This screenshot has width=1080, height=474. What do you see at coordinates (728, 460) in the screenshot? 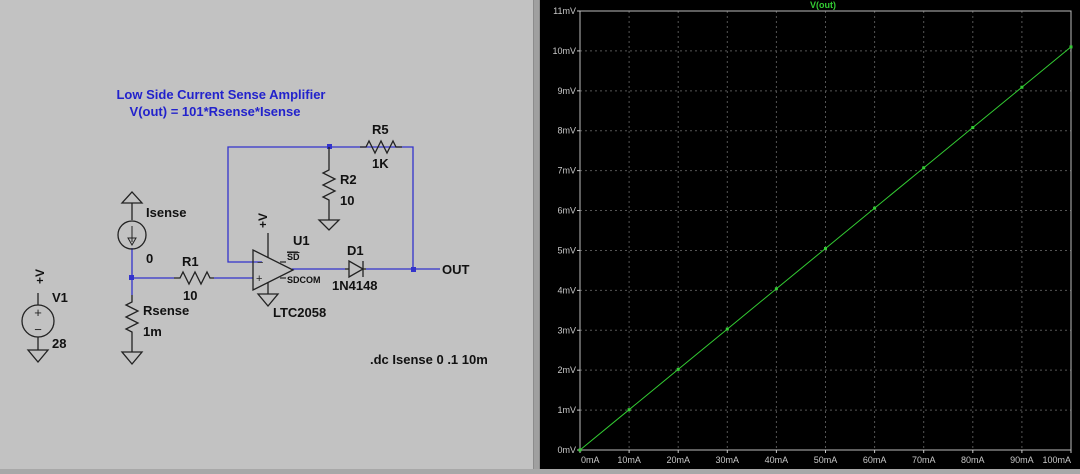
I see `x-tick-label: 30mA` at bounding box center [728, 460].